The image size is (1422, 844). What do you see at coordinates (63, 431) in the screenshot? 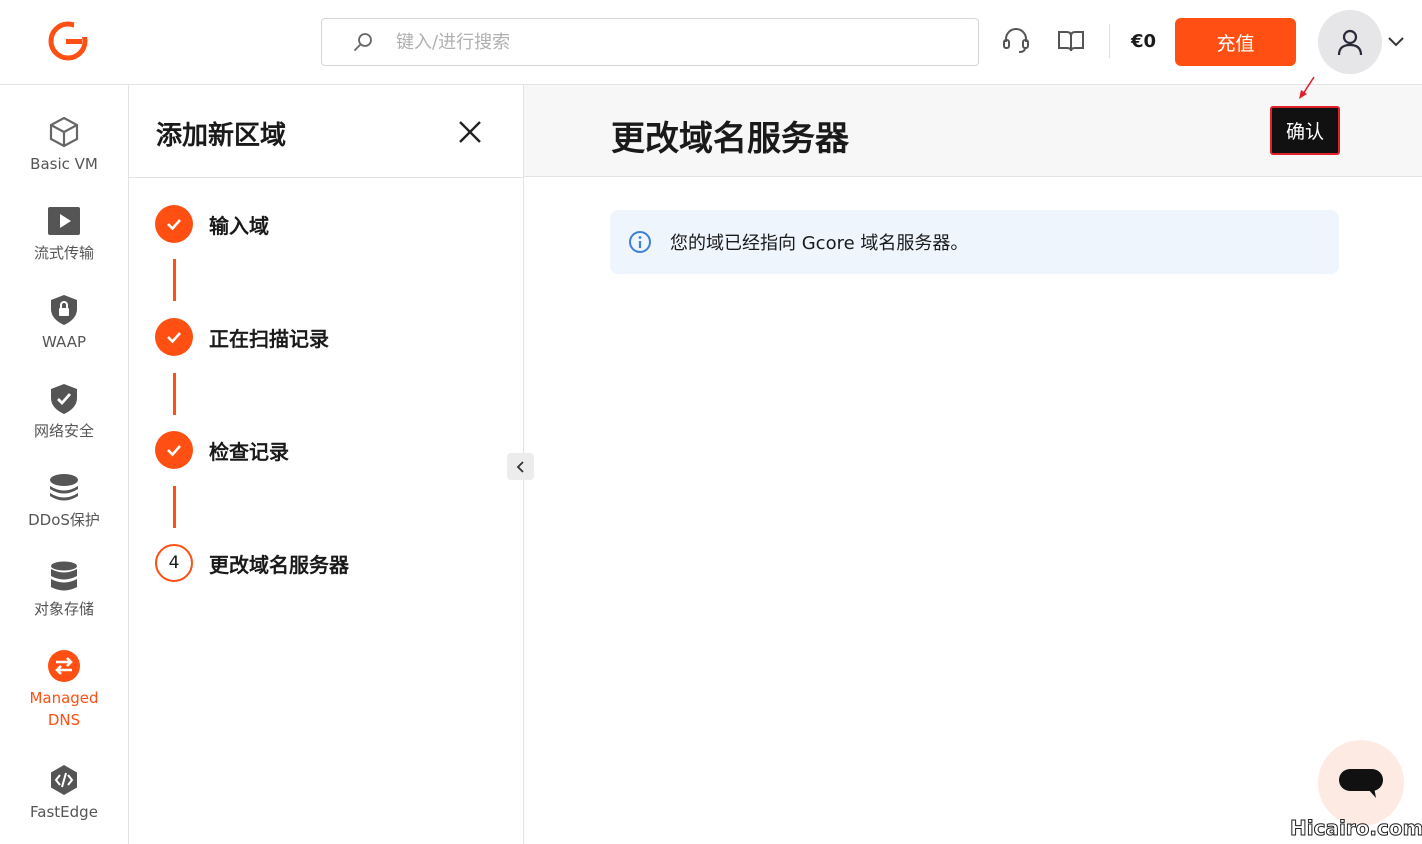
I see `nav-label: 网络安全` at bounding box center [63, 431].